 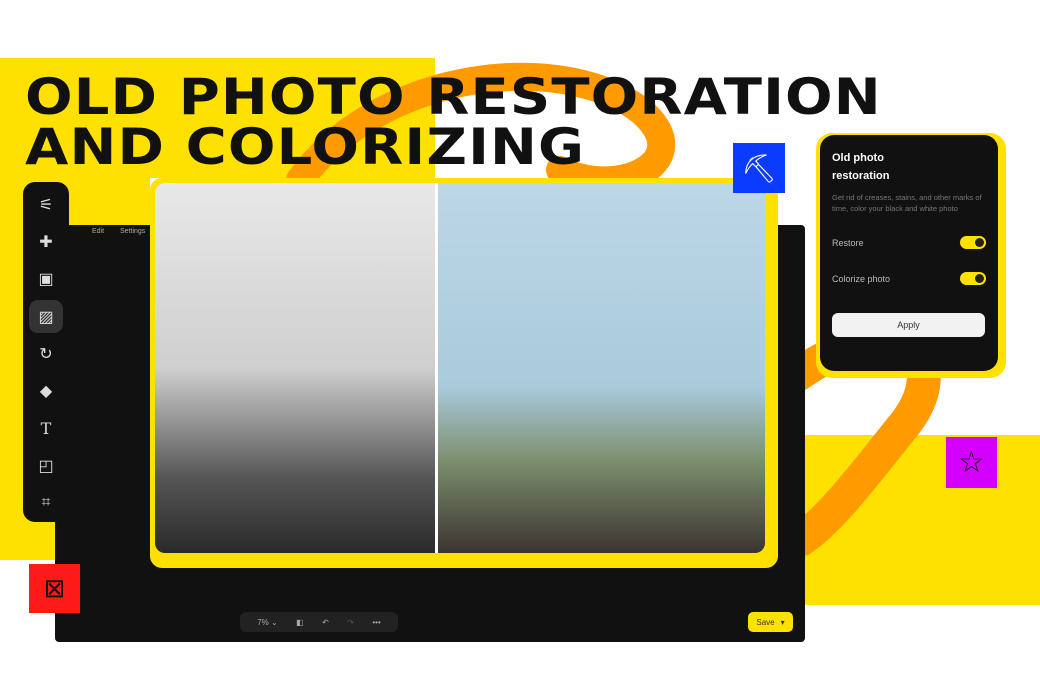 What do you see at coordinates (46, 204) in the screenshot?
I see `adjust-sliders-icon: ⚟` at bounding box center [46, 204].